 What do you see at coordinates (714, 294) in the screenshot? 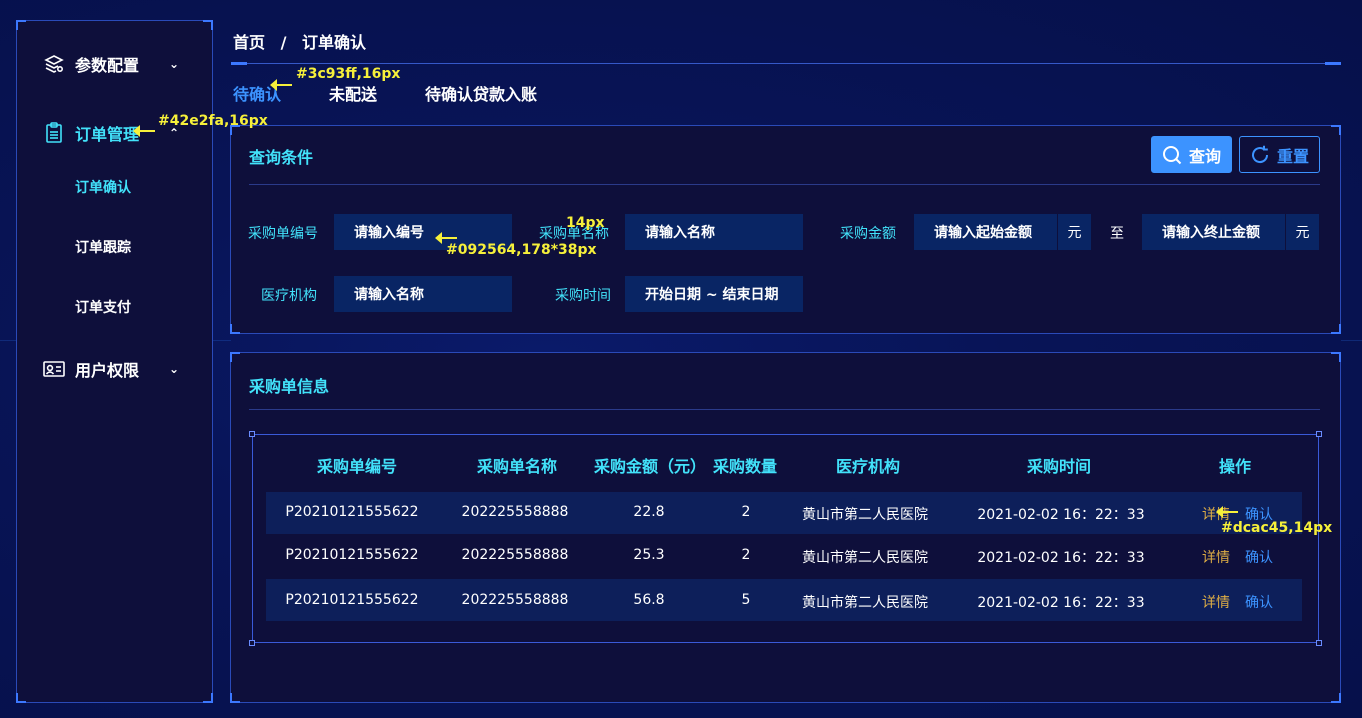
I see `date-range-input: 开始日期 ~ 结束日期` at bounding box center [714, 294].